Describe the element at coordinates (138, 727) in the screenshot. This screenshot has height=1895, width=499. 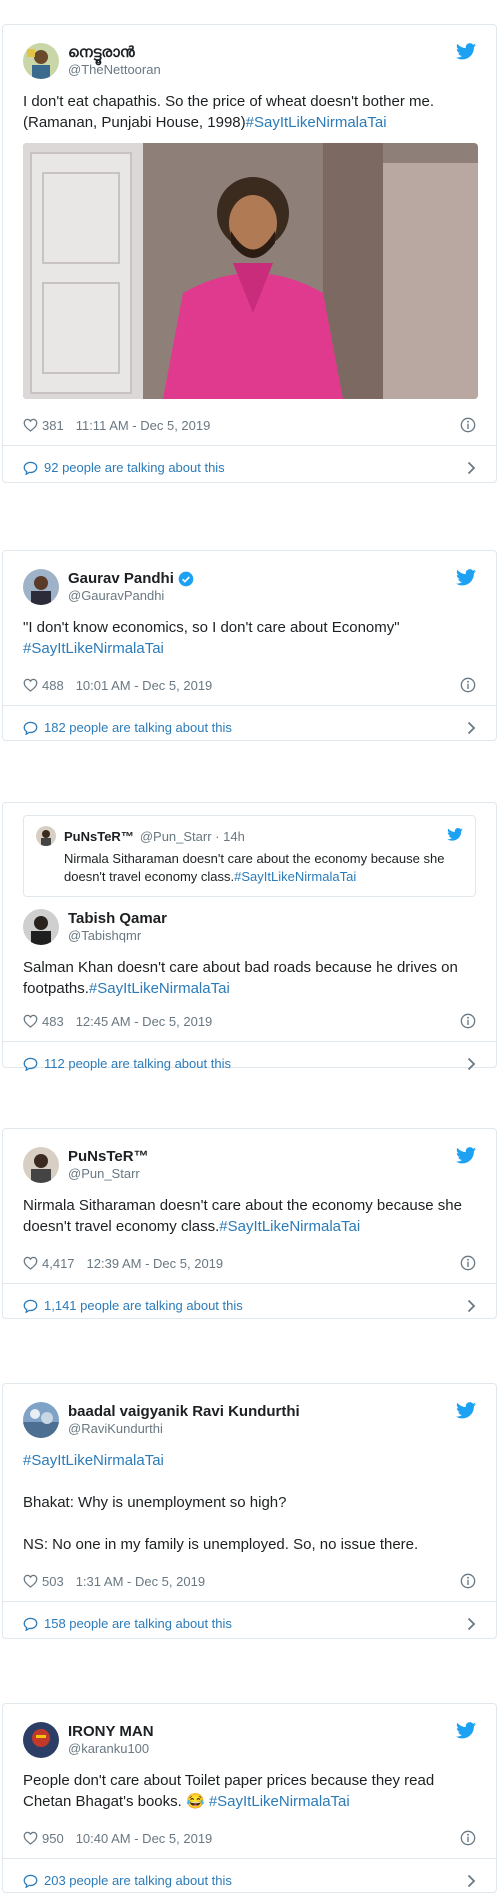
I see `talking-count: 182 people are talking about this` at that location.